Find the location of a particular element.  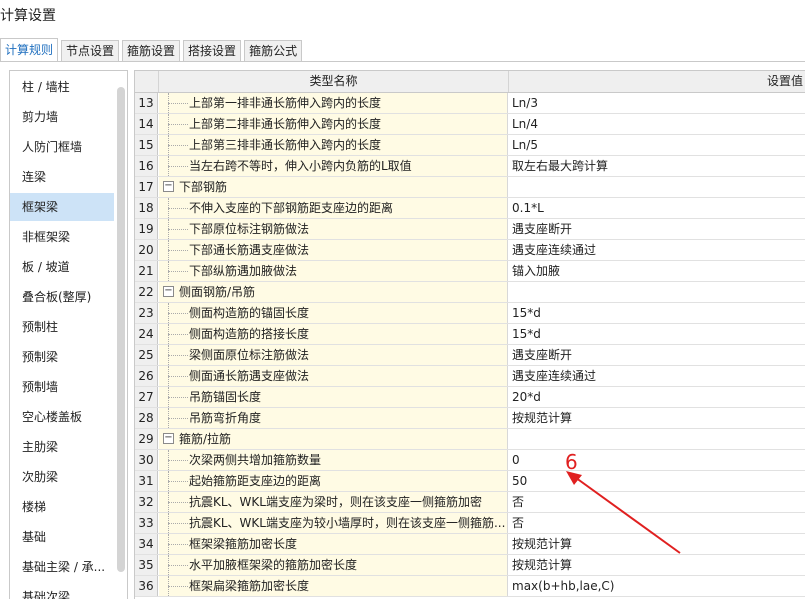

table-row: 27 吊筋锚固长度 20*d is located at coordinates (470, 397).